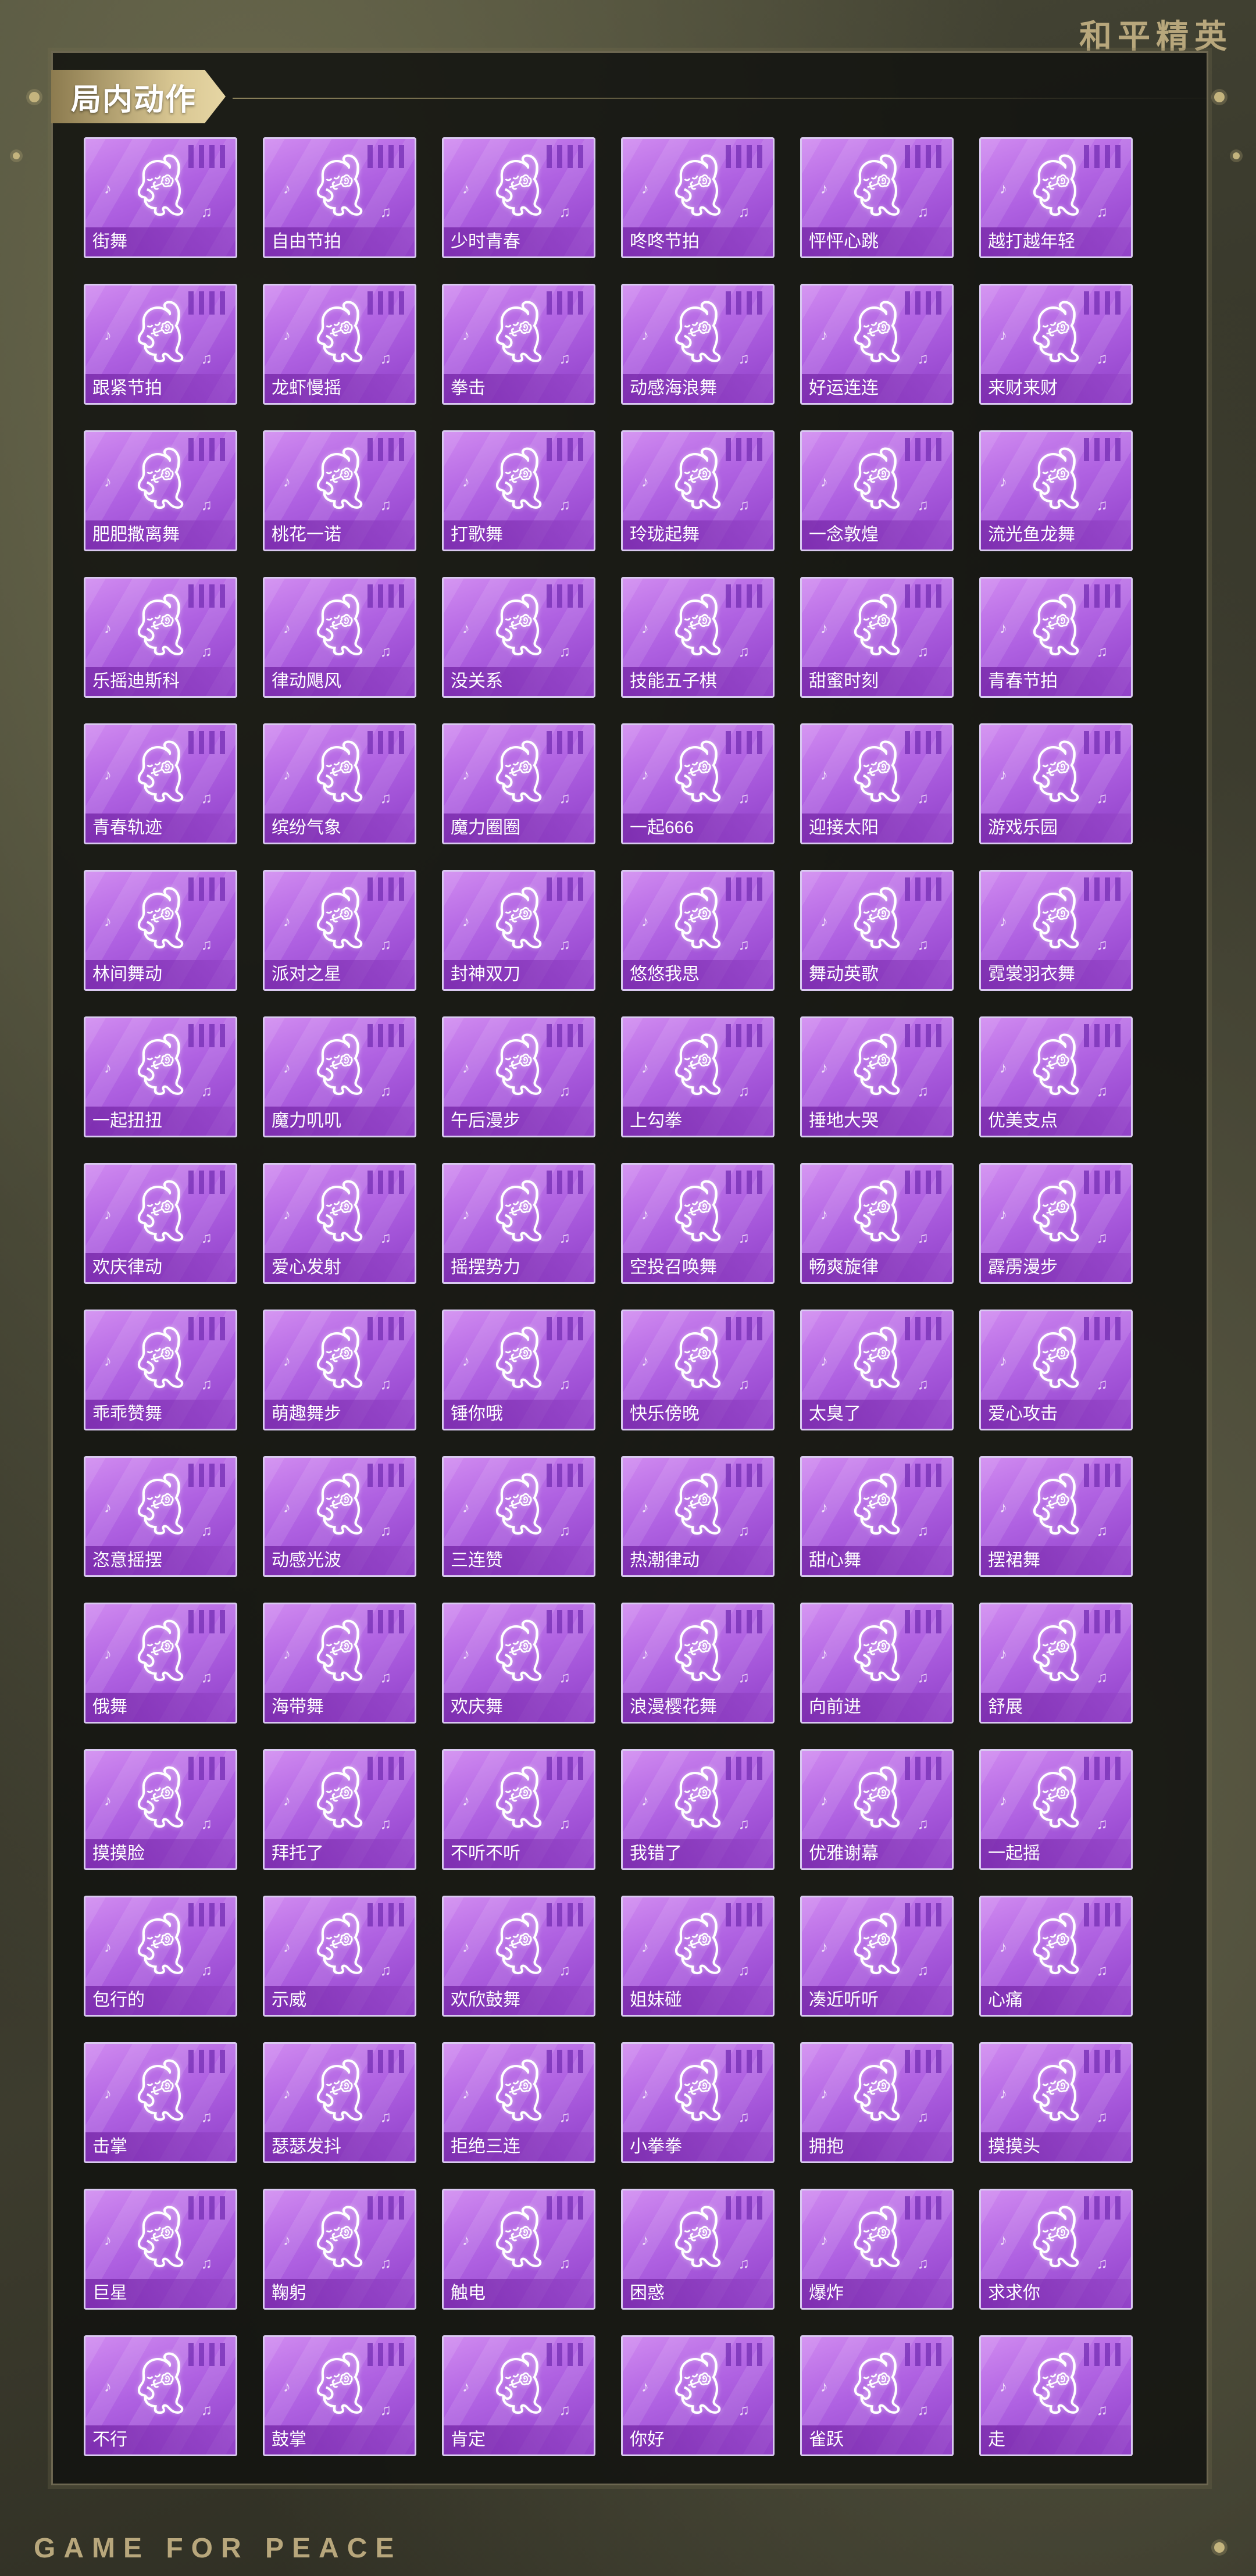 Image resolution: width=1256 pixels, height=2576 pixels. I want to click on emote-card: ♪ ♫ 🕺︎ 向前进, so click(877, 1663).